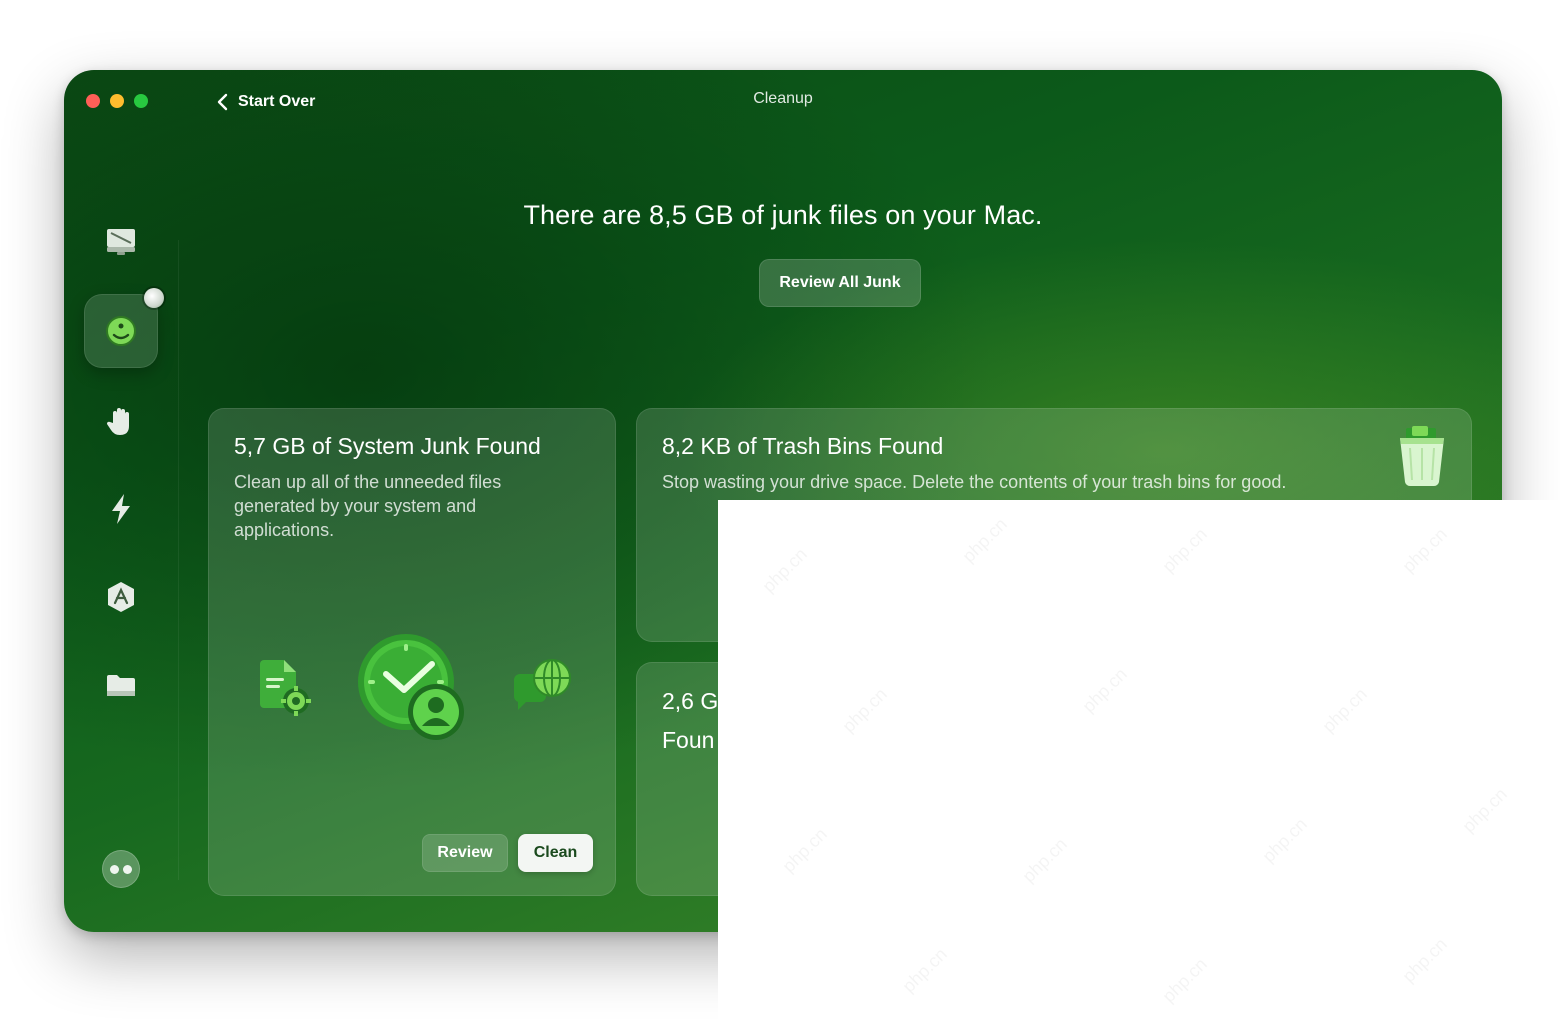 The width and height of the screenshot is (1560, 1024). What do you see at coordinates (154, 298) in the screenshot?
I see `notification-badge` at bounding box center [154, 298].